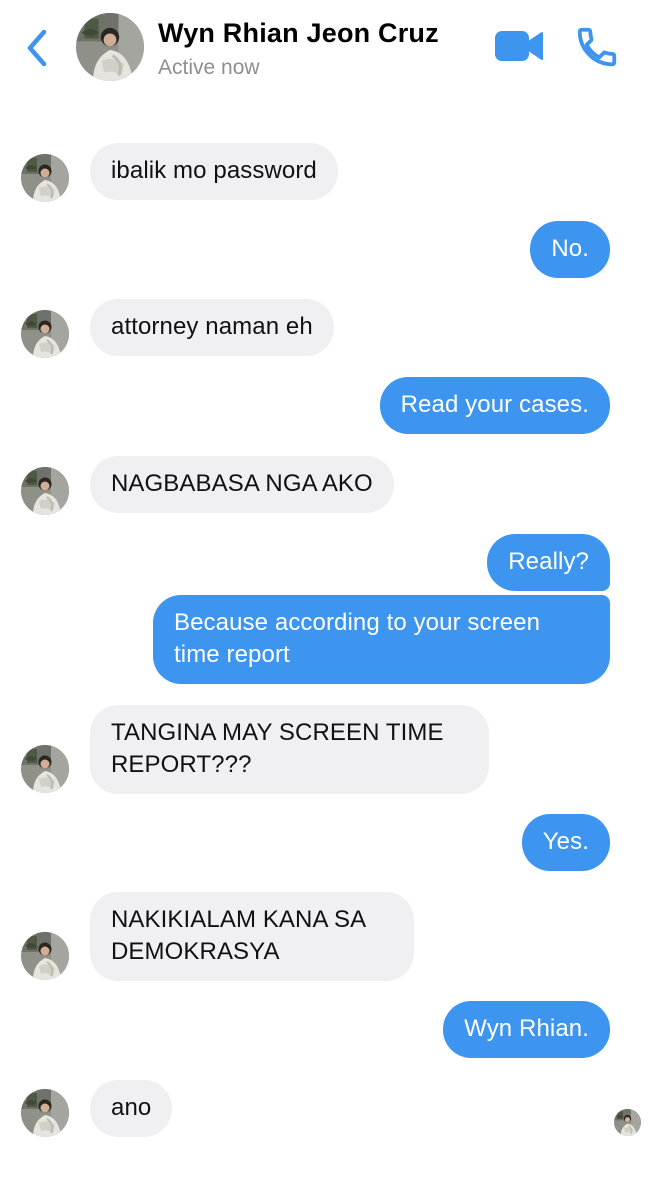  What do you see at coordinates (209, 67) in the screenshot?
I see `active-status: Active now` at bounding box center [209, 67].